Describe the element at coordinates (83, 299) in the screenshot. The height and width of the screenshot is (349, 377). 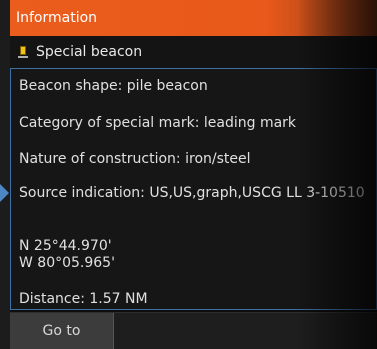
I see `distance-text: Distance: 1.57 NM` at that location.